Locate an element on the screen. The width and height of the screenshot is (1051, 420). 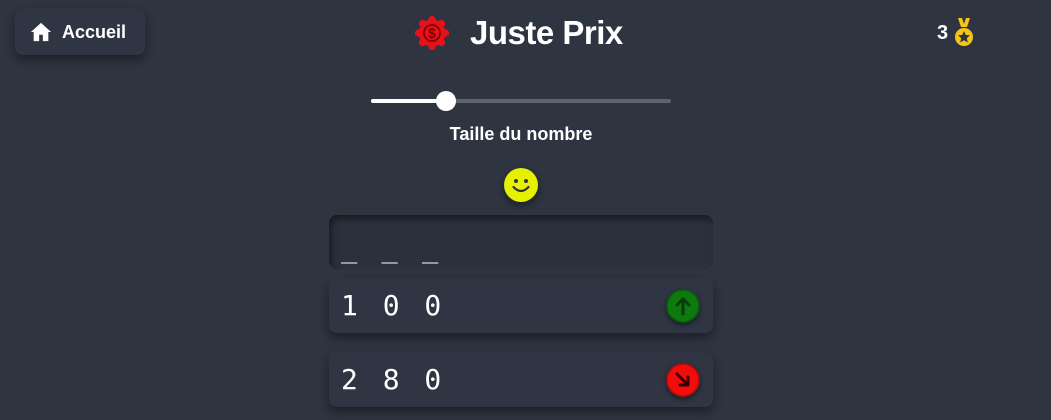
guess-input: _ _ _ is located at coordinates (521, 242).